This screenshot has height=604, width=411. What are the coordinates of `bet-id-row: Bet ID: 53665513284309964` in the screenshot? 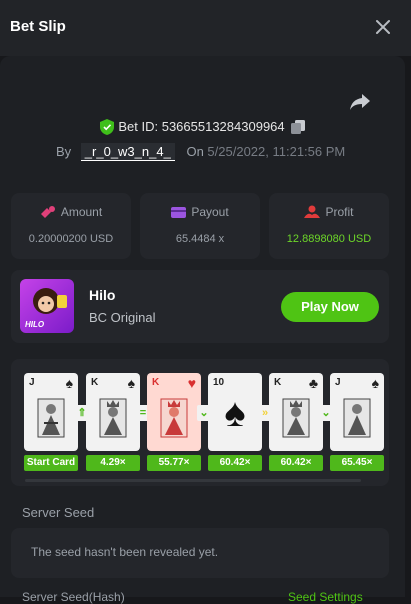 It's located at (202, 128).